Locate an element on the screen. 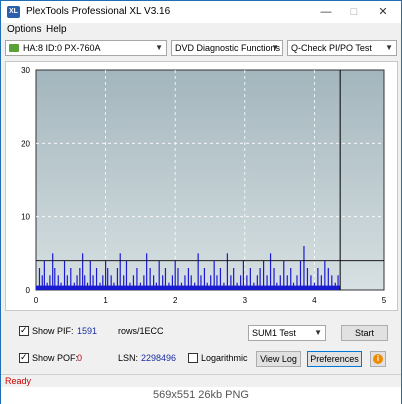 The width and height of the screenshot is (402, 404). x-tick-label: 1 is located at coordinates (105, 300).